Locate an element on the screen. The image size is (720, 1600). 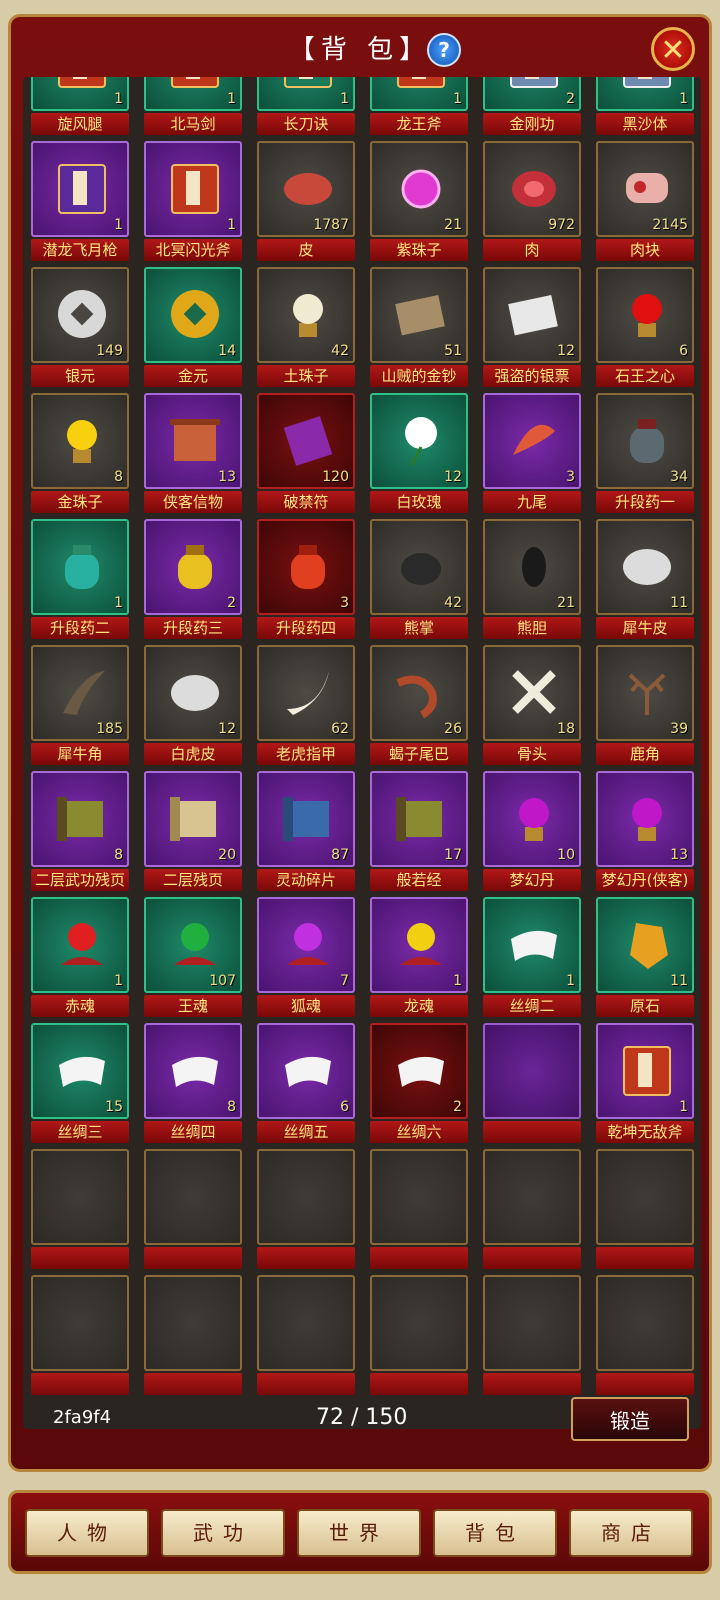
inventory-slot: 185 犀牛角 is located at coordinates (78, 705).